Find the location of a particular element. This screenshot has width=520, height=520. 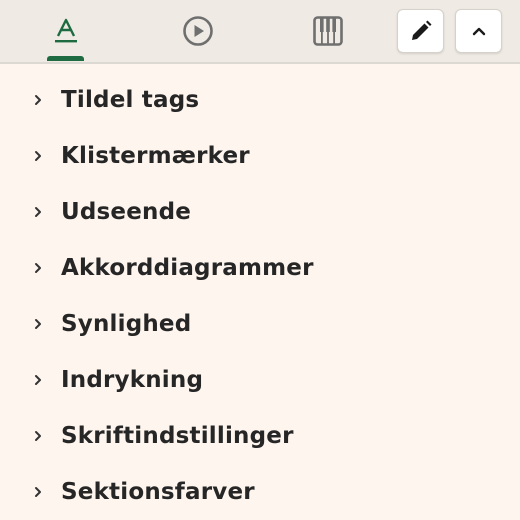

section-appearance: Udseende is located at coordinates (260, 212).